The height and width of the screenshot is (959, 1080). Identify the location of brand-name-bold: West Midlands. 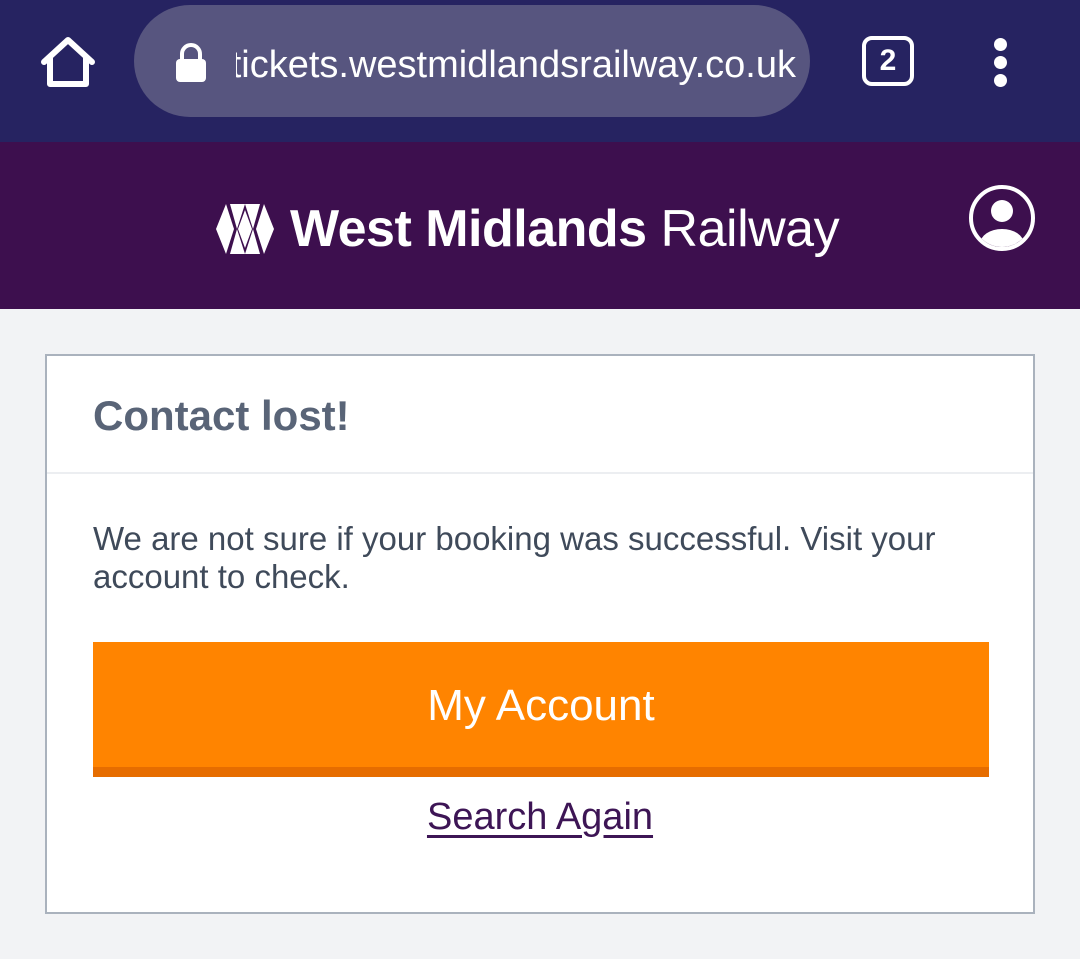
(468, 229).